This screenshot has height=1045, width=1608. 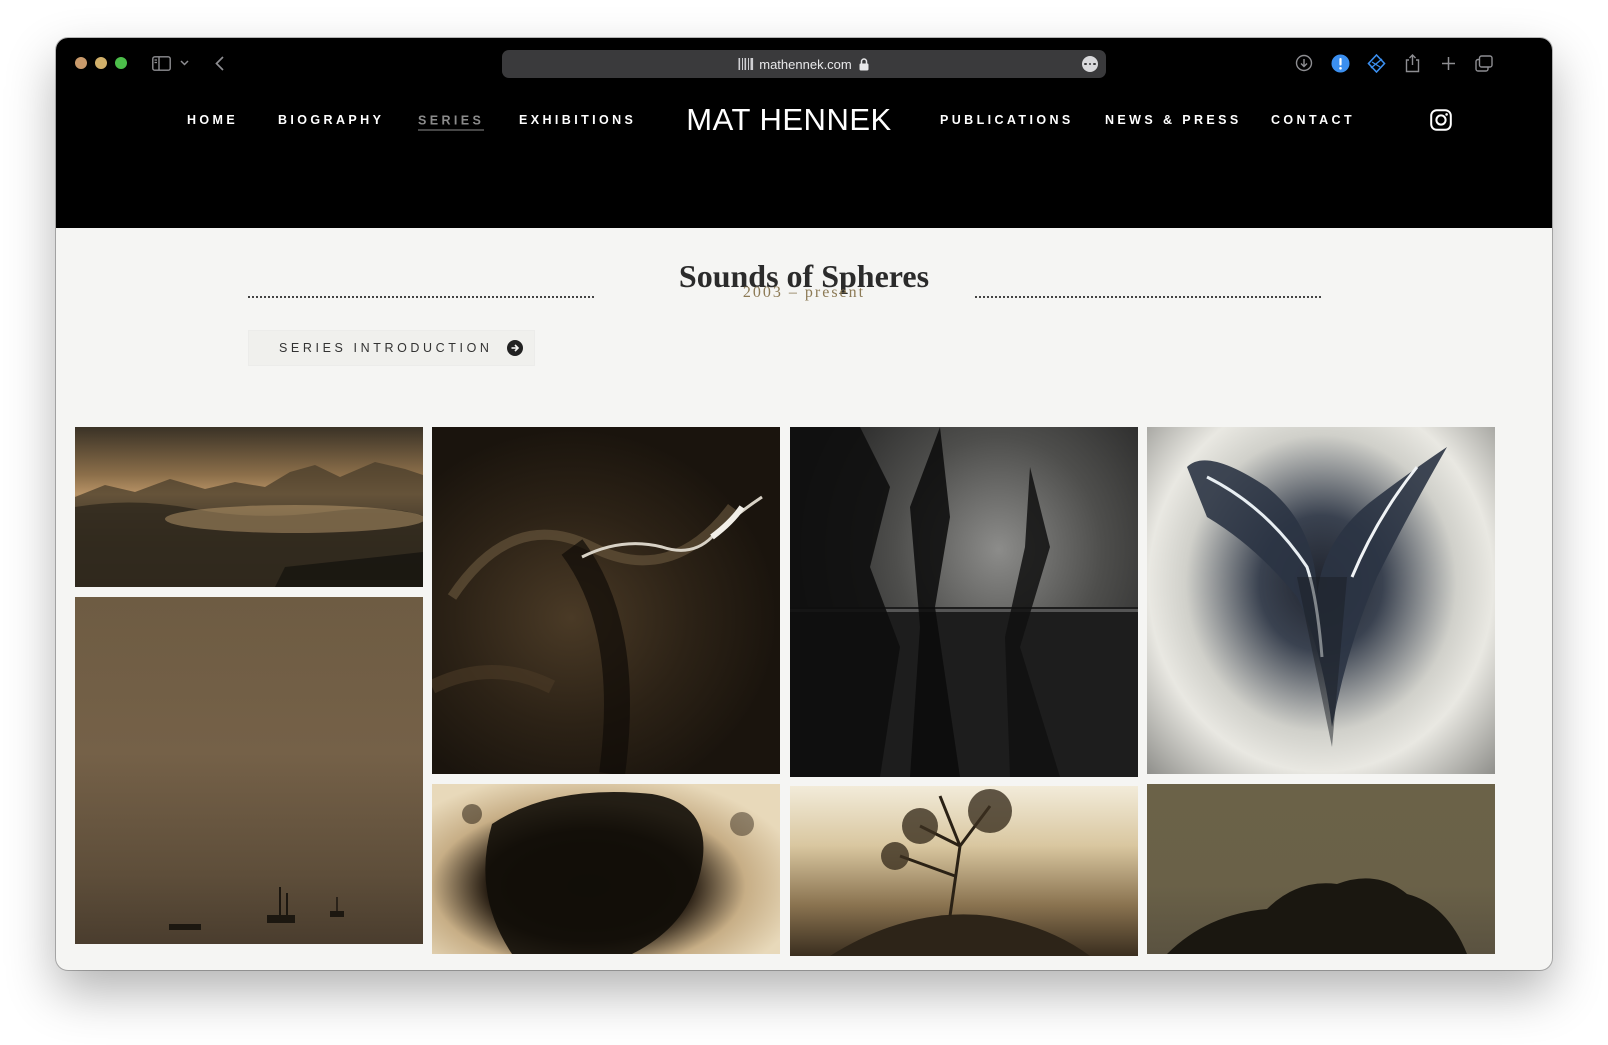 What do you see at coordinates (746, 64) in the screenshot?
I see `reader-icon` at bounding box center [746, 64].